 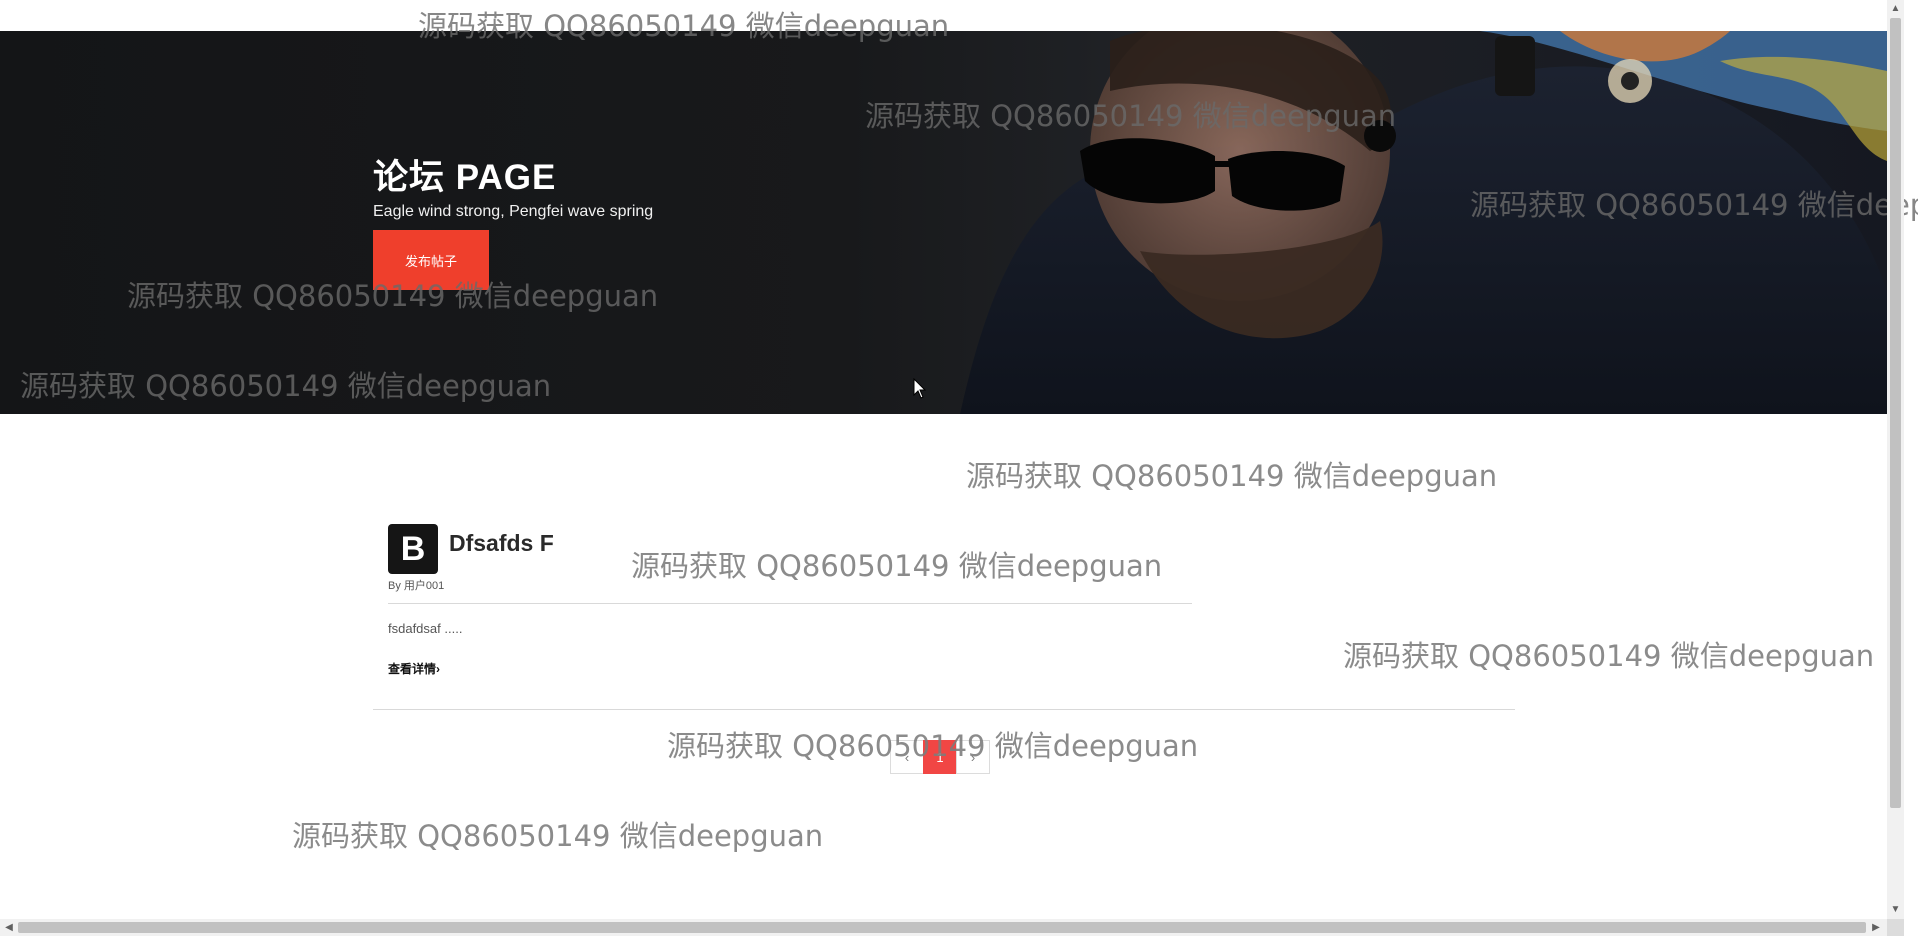 I want to click on view-details-link: 查看详情›, so click(x=414, y=668).